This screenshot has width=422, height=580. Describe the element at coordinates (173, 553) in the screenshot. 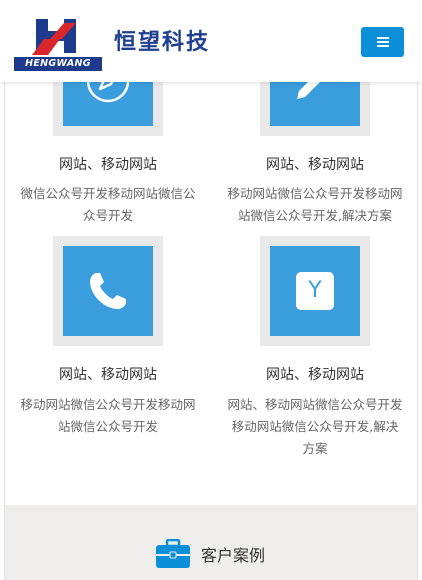

I see `briefcase-icon` at that location.